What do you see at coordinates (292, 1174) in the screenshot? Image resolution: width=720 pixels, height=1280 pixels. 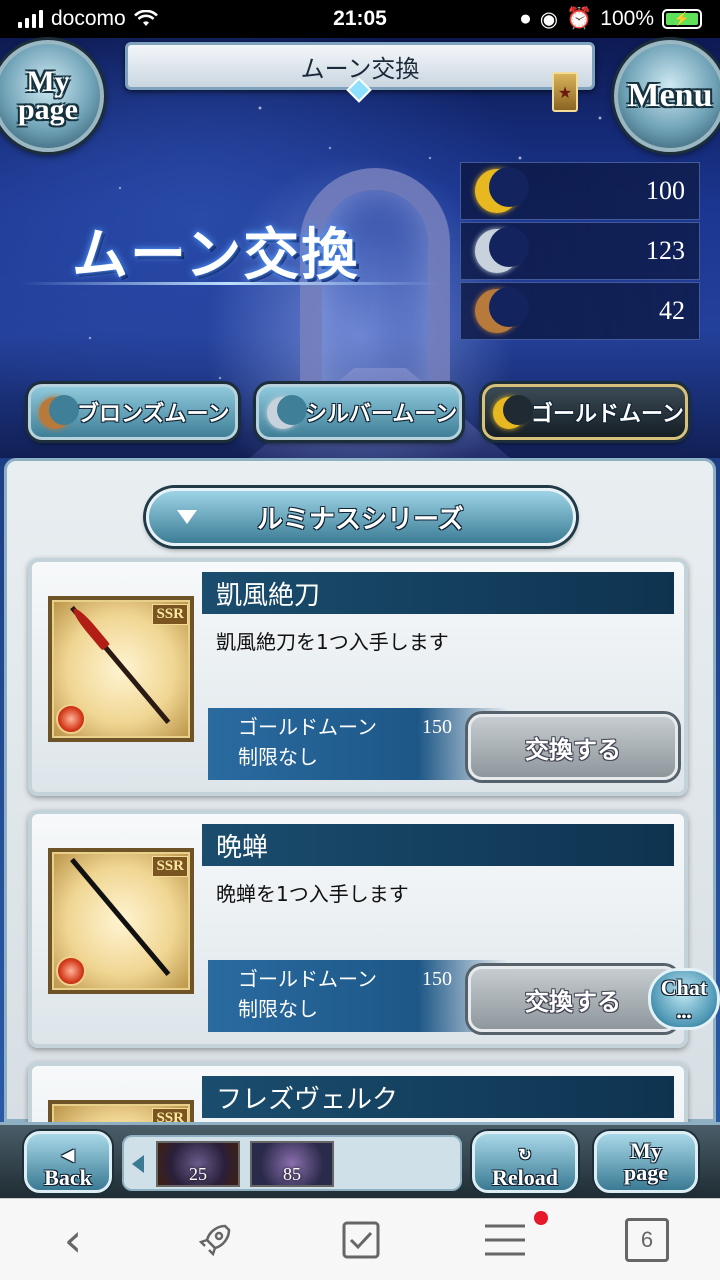 I see `raid-count: 85` at bounding box center [292, 1174].